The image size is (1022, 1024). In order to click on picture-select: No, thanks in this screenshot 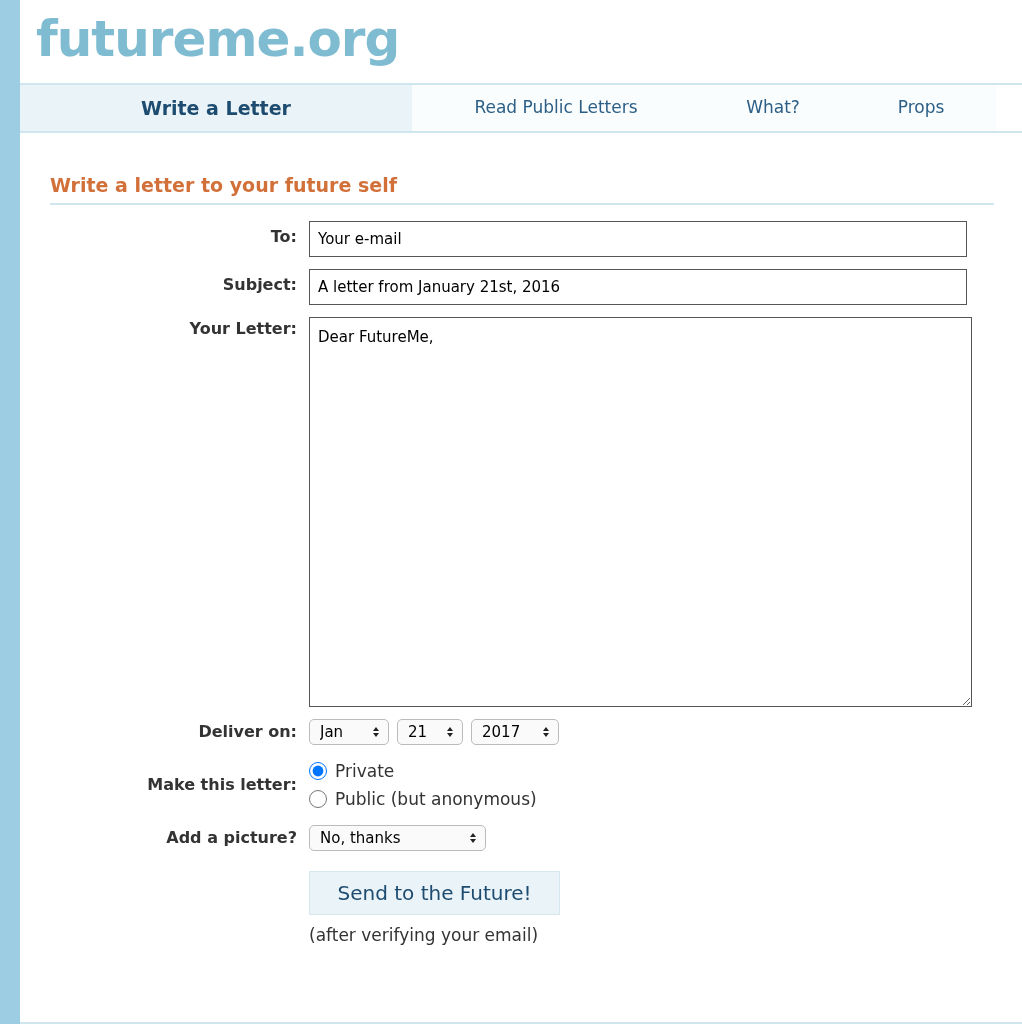, I will do `click(397, 837)`.